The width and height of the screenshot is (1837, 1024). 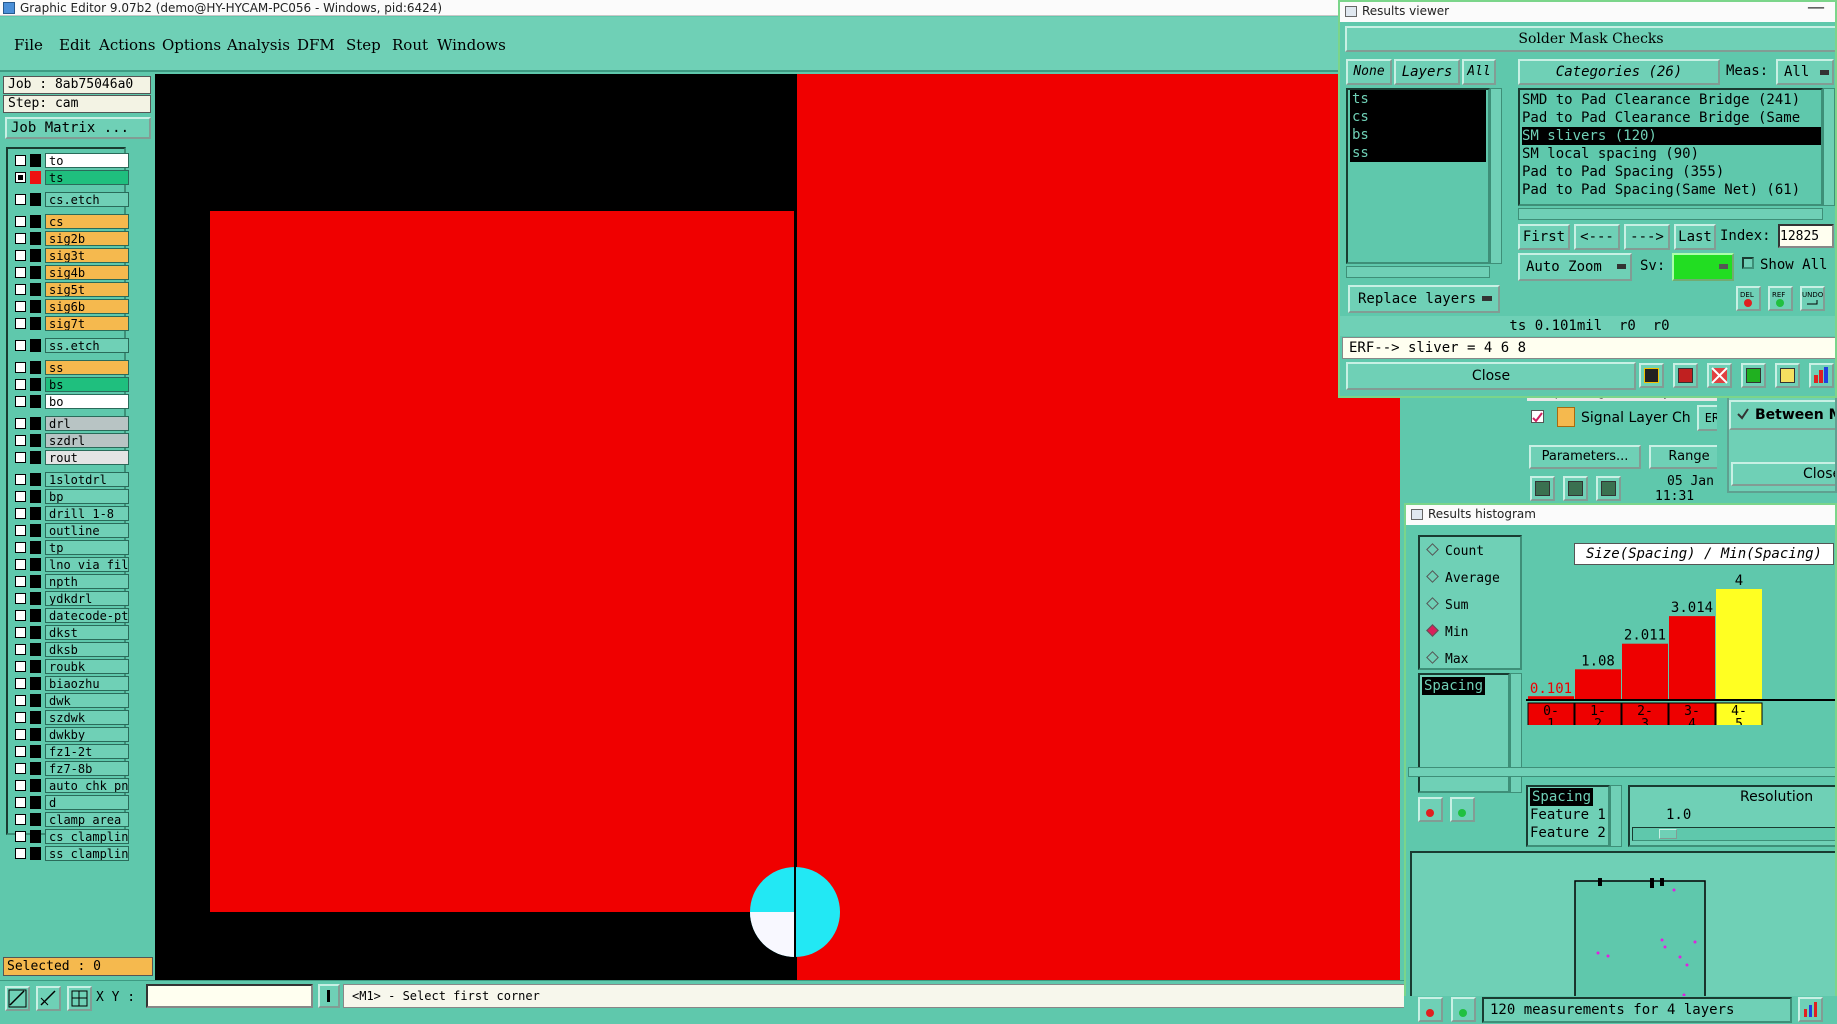 What do you see at coordinates (87, 440) in the screenshot?
I see `layer-name: szdrl` at bounding box center [87, 440].